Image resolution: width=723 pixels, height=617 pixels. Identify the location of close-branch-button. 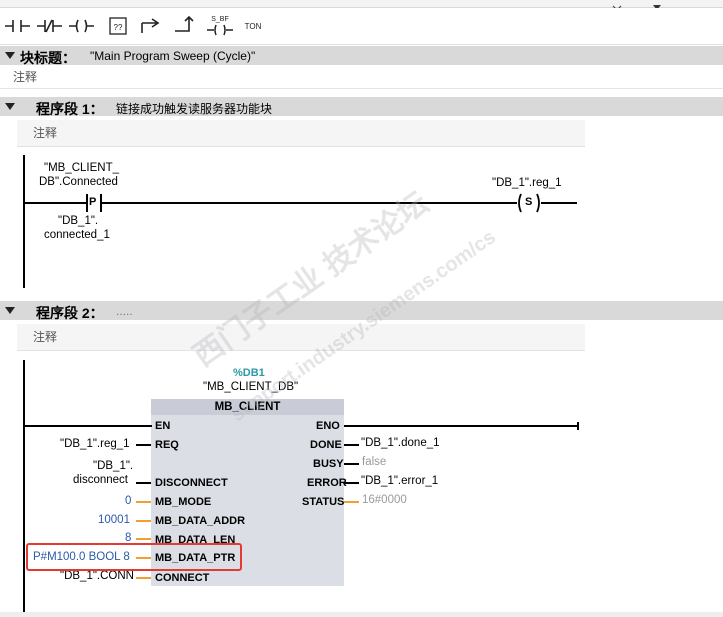
(185, 25).